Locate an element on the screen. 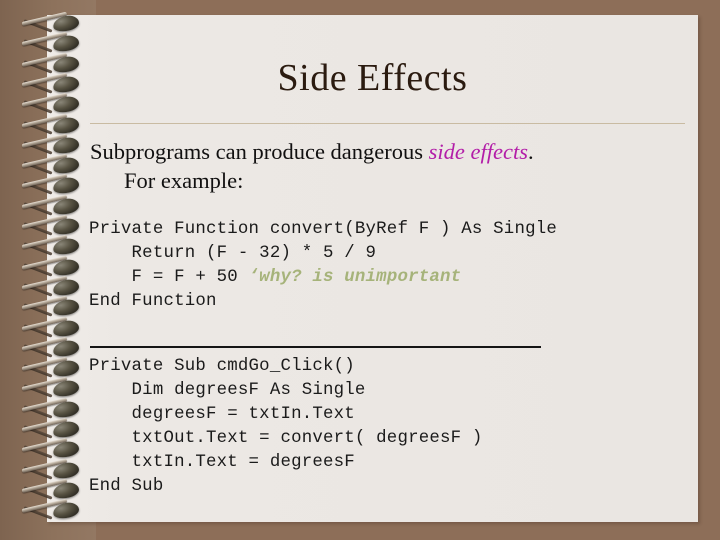 The height and width of the screenshot is (540, 720). code-line-4: End Function is located at coordinates (153, 301).